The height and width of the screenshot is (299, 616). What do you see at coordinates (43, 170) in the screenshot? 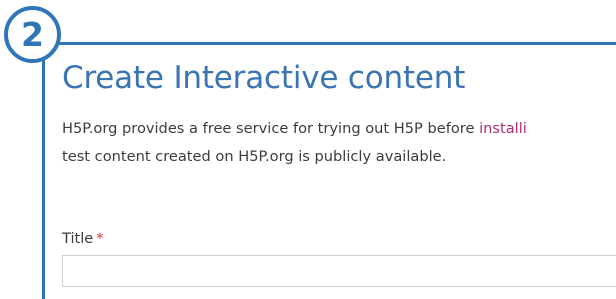
I see `callout-frame-left` at bounding box center [43, 170].